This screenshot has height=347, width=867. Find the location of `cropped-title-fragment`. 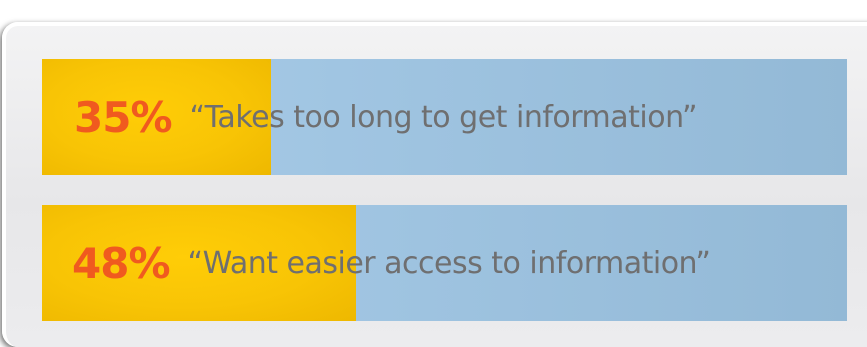

cropped-title-fragment is located at coordinates (430, 3).